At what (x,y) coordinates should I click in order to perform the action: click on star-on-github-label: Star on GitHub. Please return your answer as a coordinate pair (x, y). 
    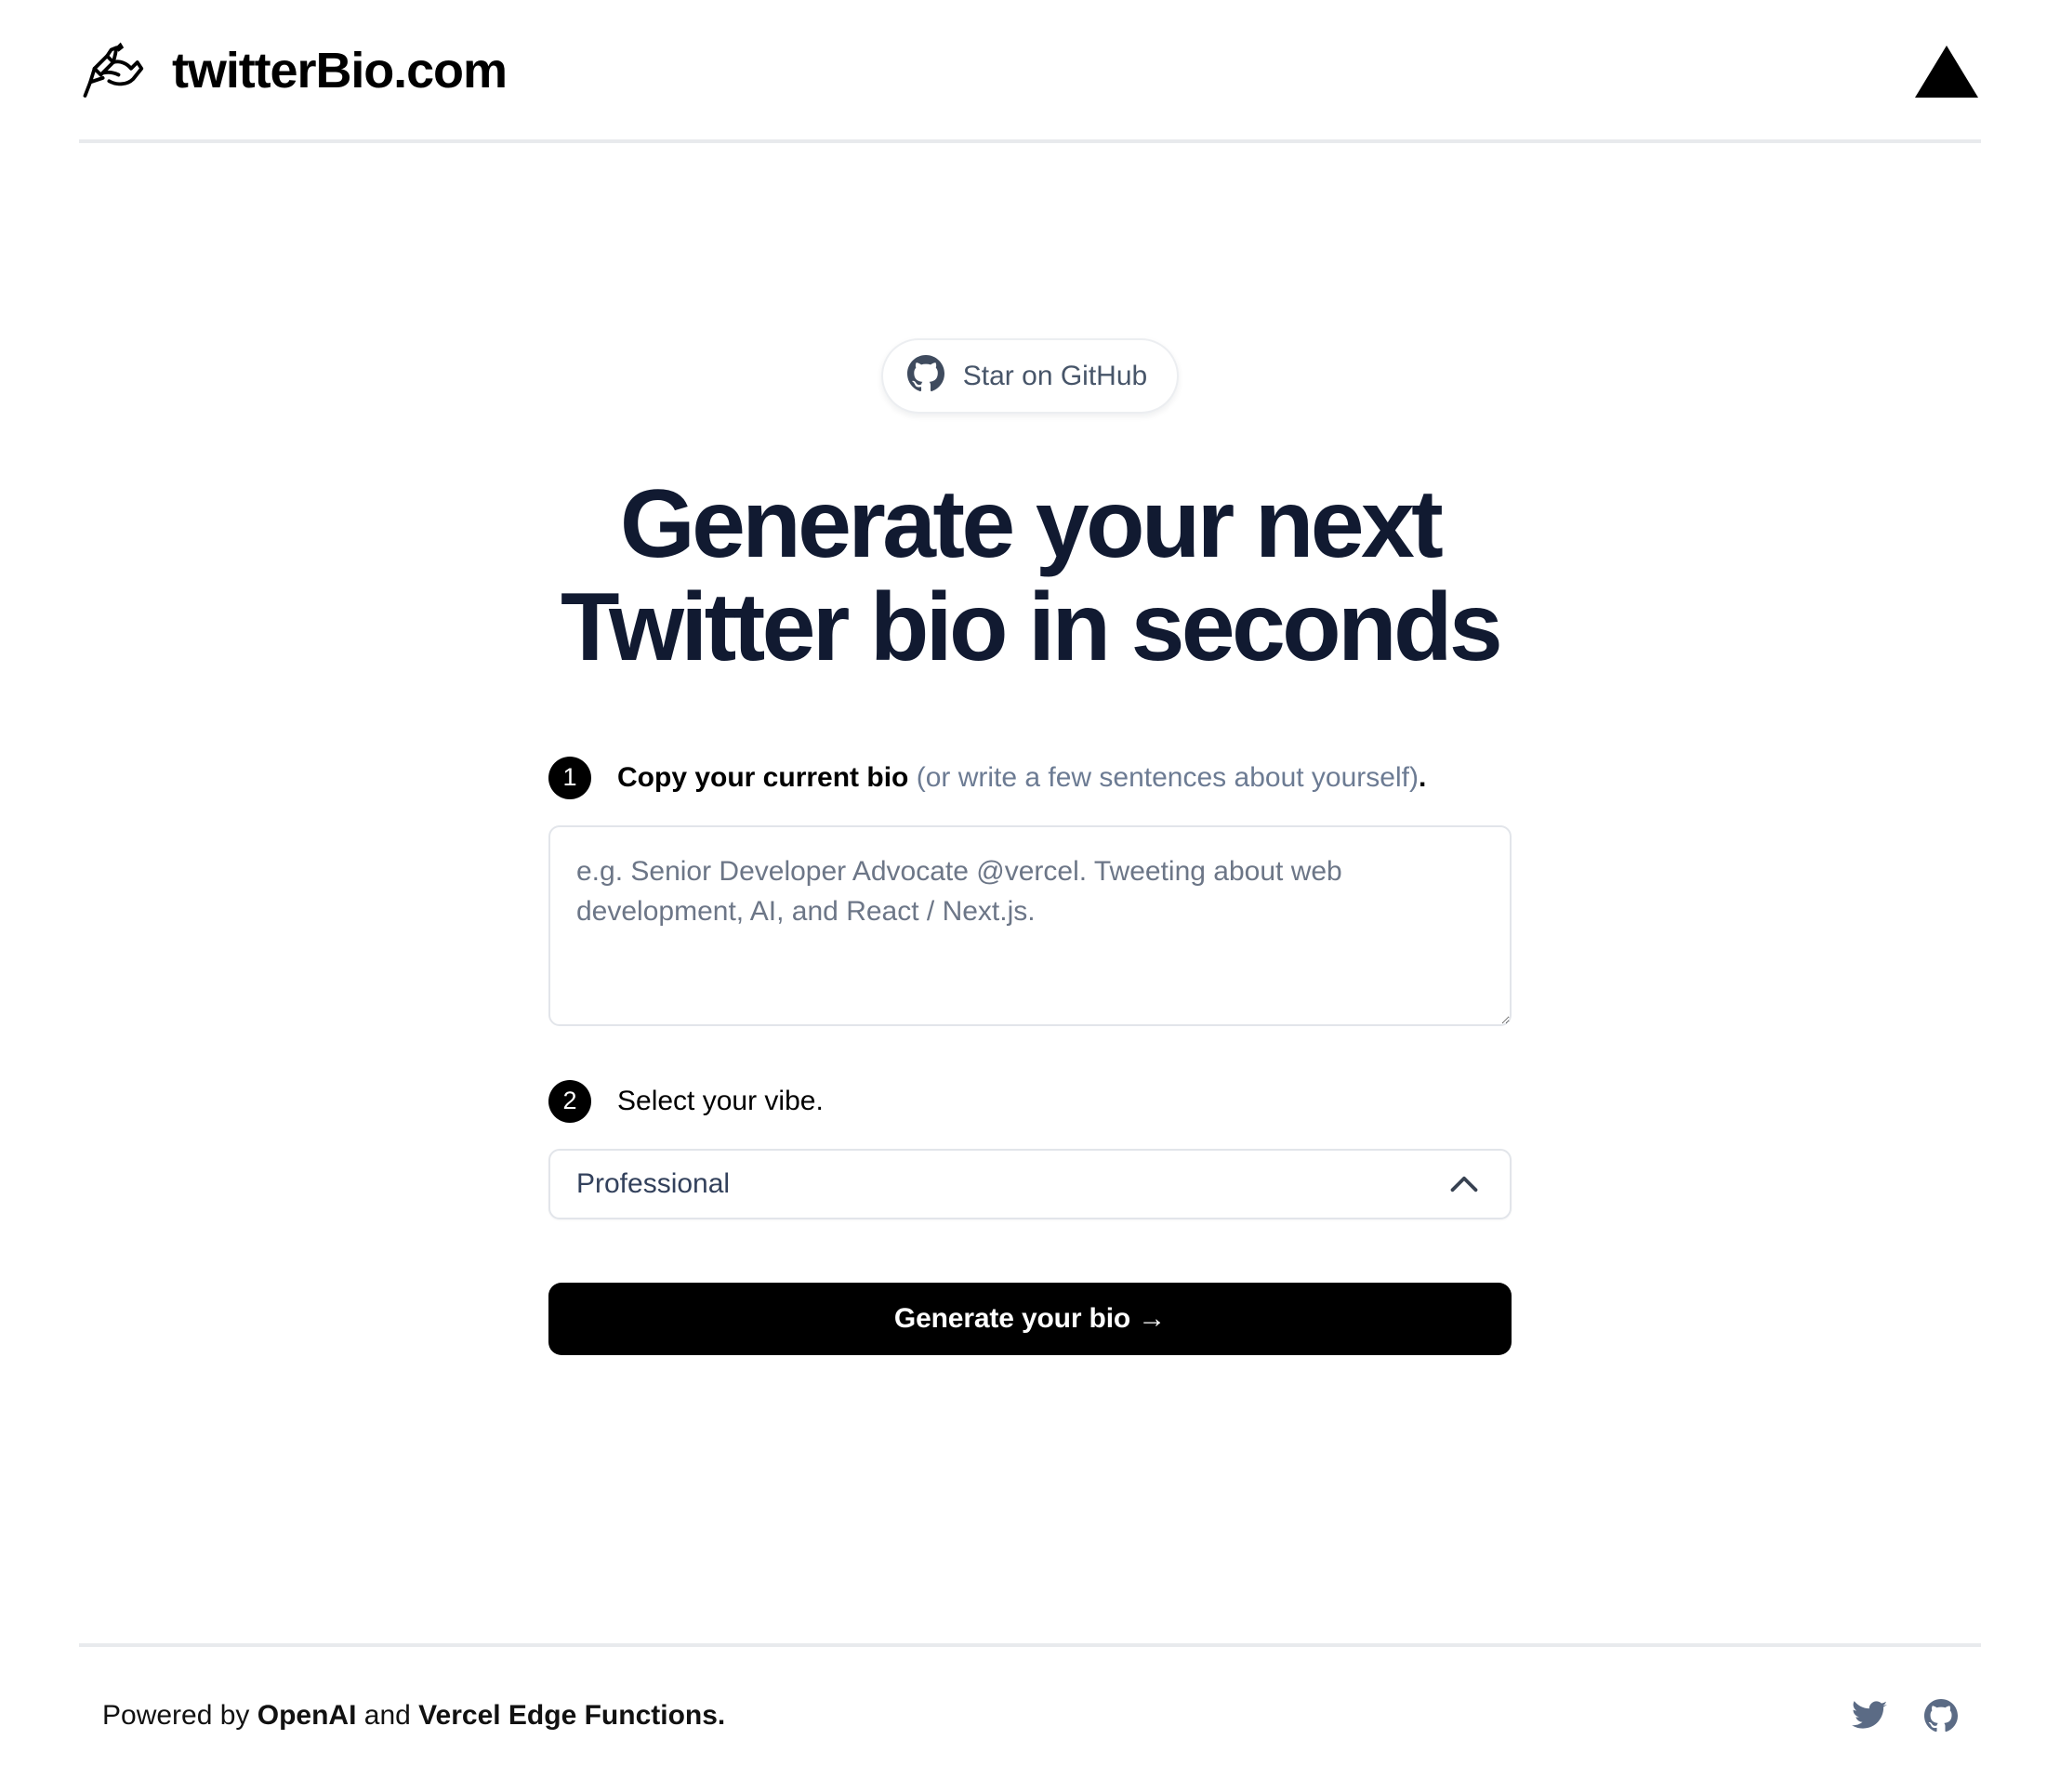
    Looking at the image, I should click on (1055, 376).